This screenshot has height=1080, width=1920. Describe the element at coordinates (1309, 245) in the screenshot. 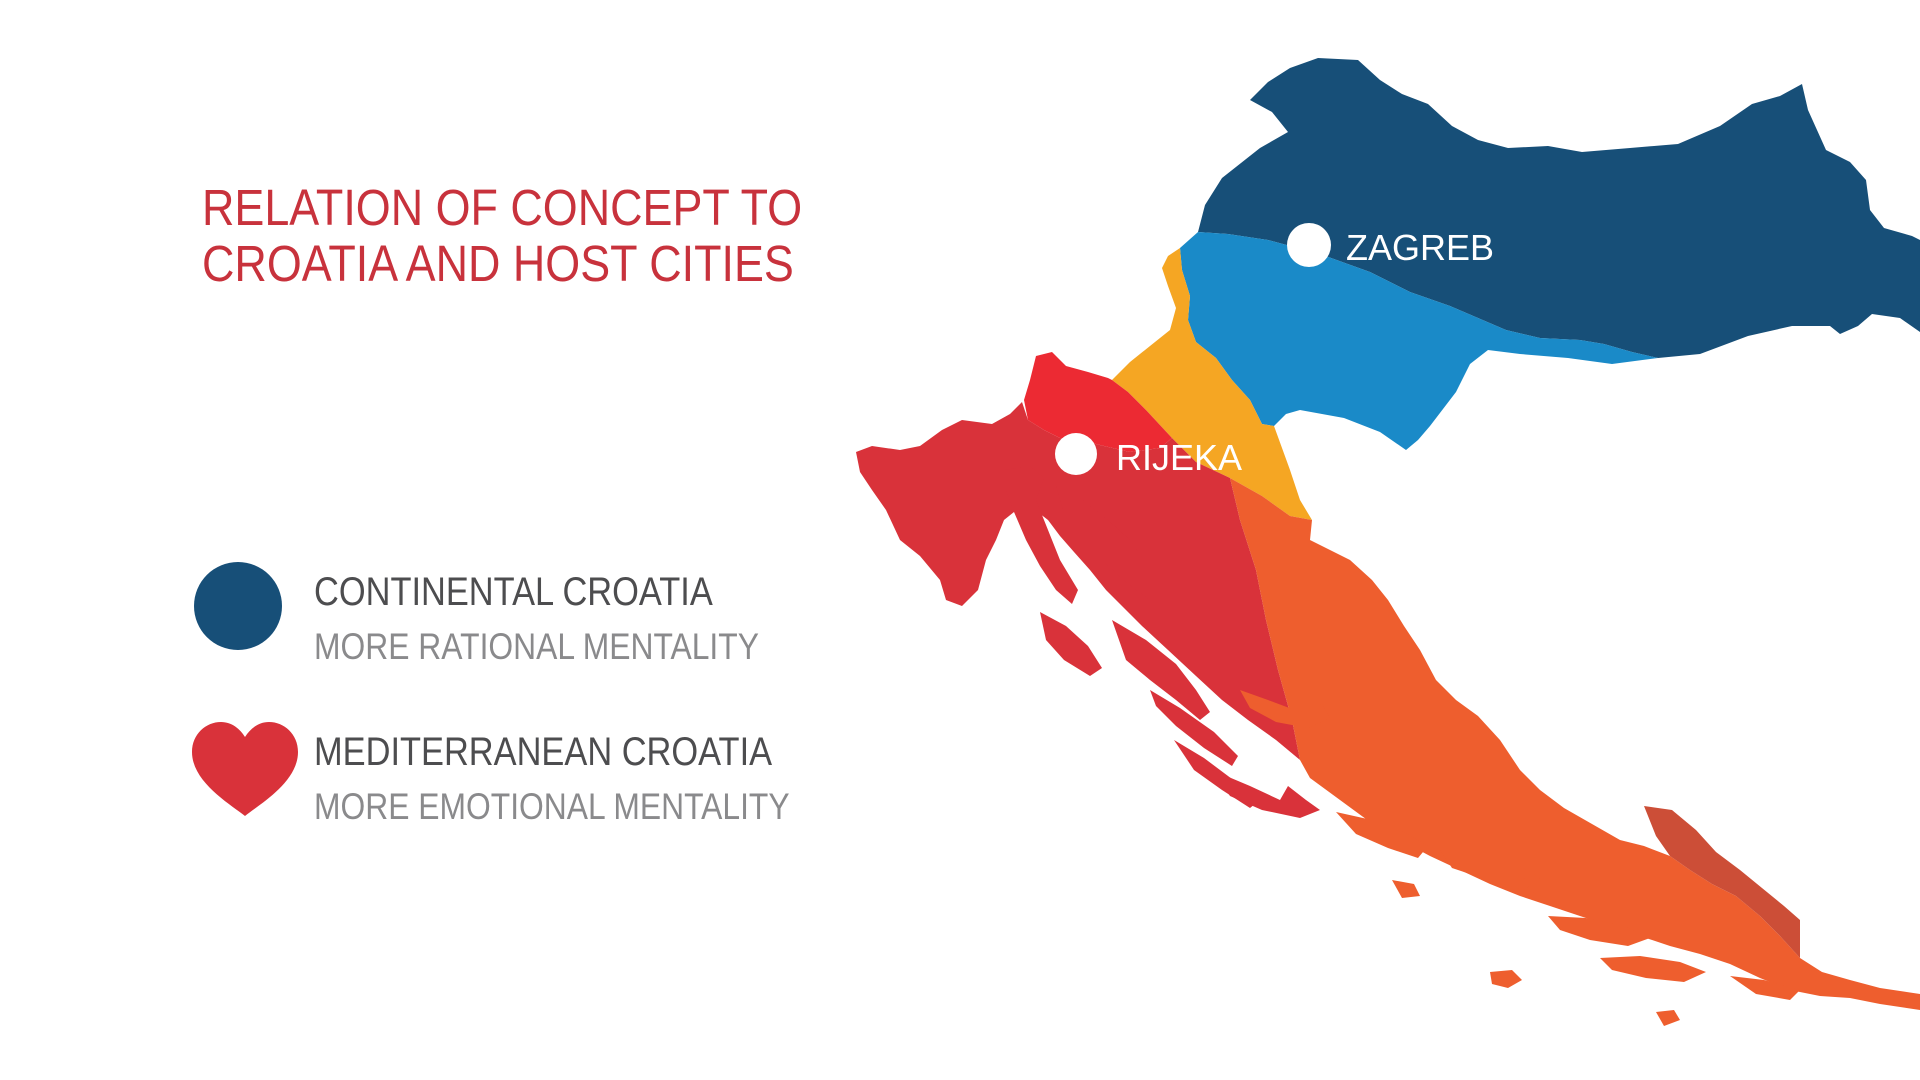

I see `zagreb-dot` at that location.